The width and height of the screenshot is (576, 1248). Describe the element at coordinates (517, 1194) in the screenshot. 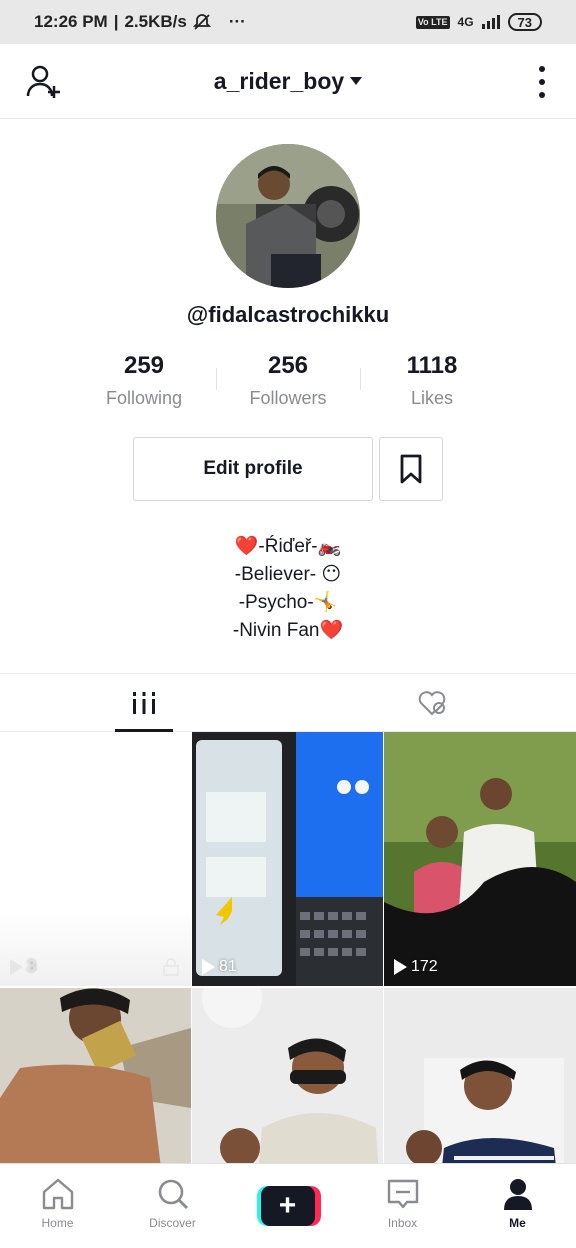

I see `profile-icon` at that location.